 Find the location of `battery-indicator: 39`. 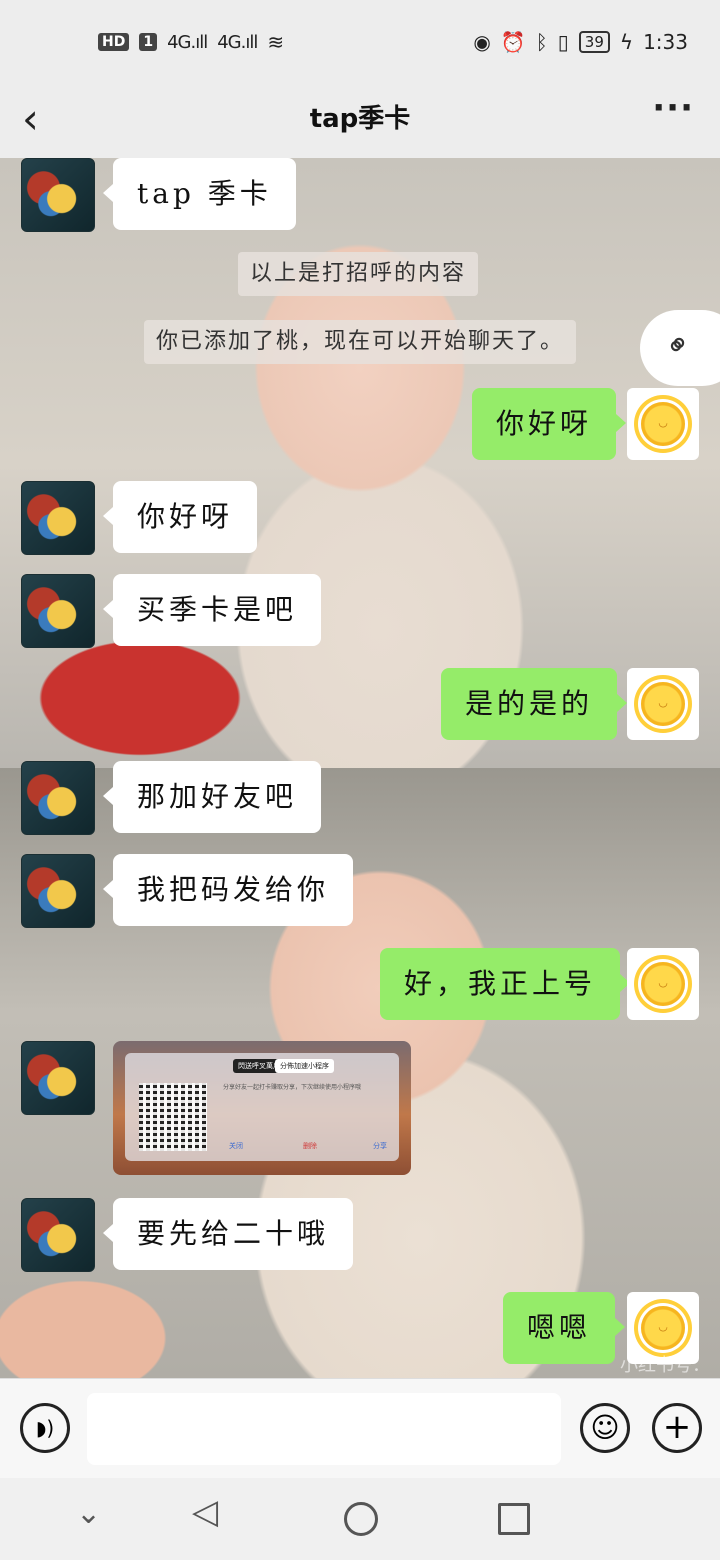

battery-indicator: 39 is located at coordinates (594, 42).